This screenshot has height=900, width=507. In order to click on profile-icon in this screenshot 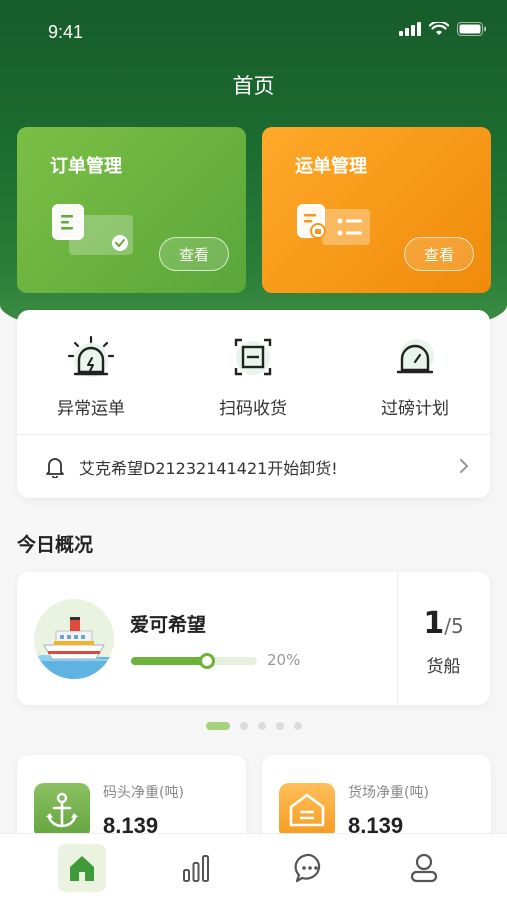, I will do `click(424, 868)`.